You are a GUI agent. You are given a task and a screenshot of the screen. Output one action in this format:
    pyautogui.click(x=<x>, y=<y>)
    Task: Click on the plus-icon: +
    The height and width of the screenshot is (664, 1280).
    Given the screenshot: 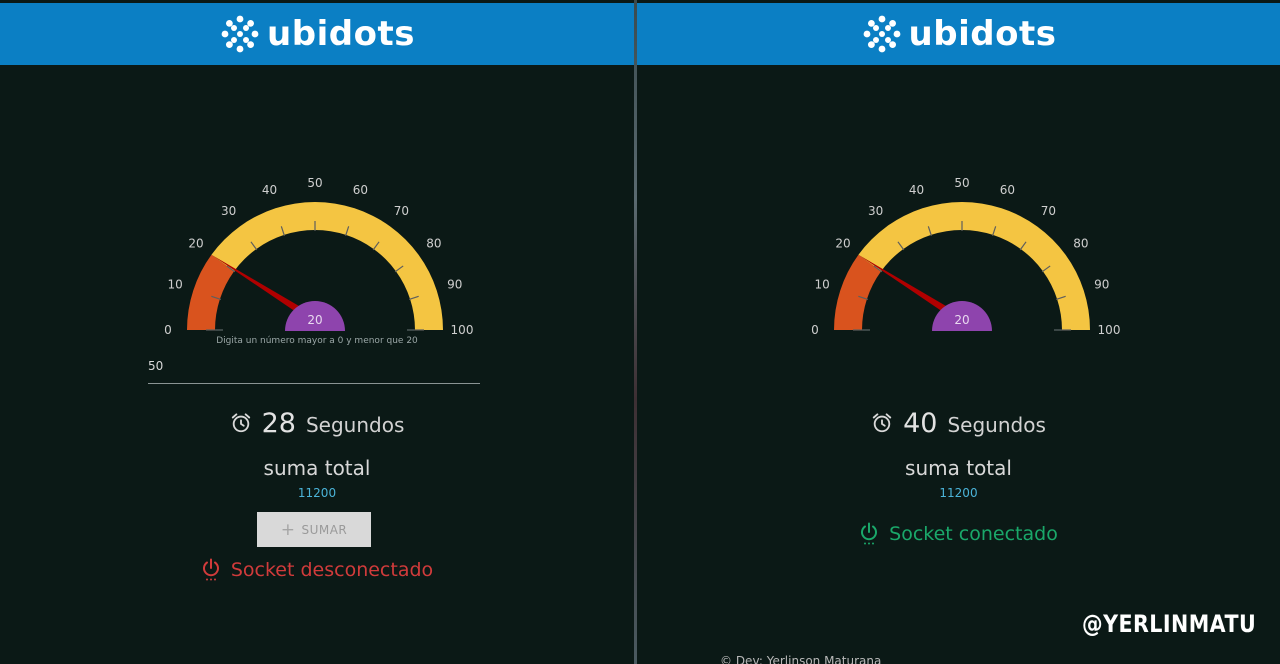 What is the action you would take?
    pyautogui.click(x=288, y=529)
    